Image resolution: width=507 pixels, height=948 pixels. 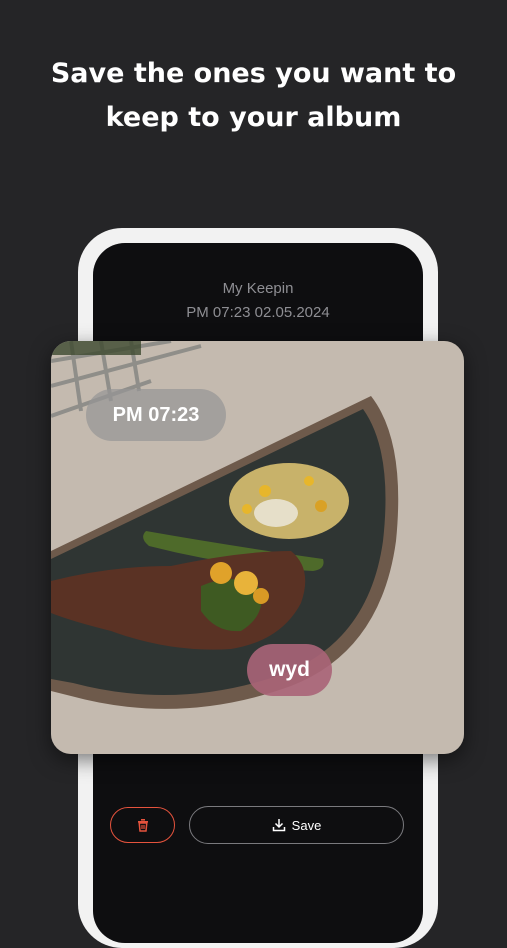 I want to click on photo-timestamp: PM 07:23 02.05.2024, so click(x=258, y=312).